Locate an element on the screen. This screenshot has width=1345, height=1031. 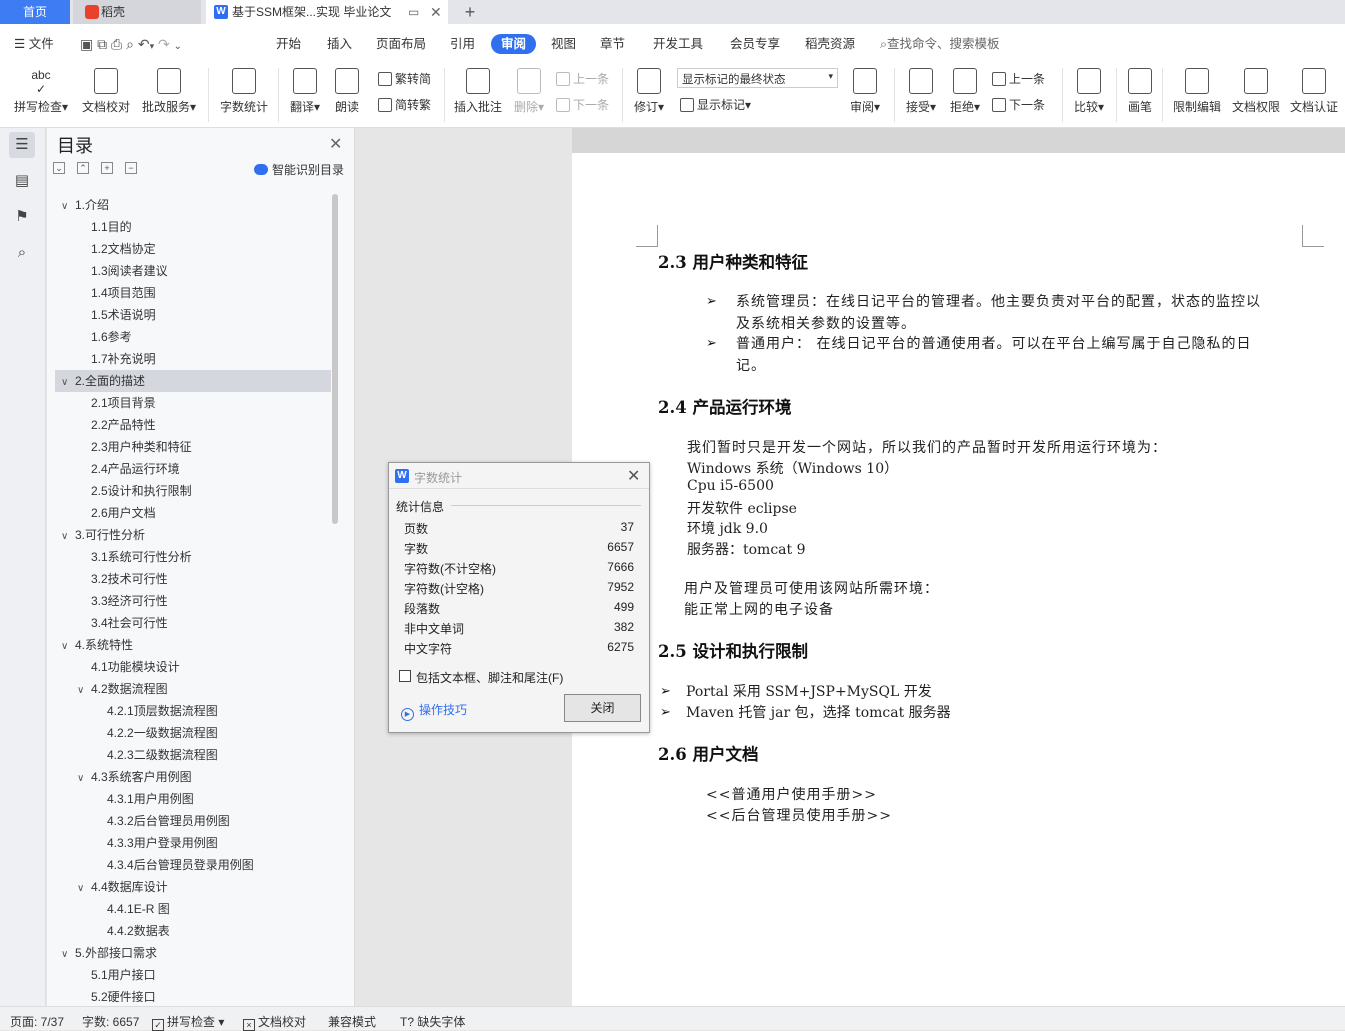
accept-button: 接受▾ is located at coordinates (921, 91).